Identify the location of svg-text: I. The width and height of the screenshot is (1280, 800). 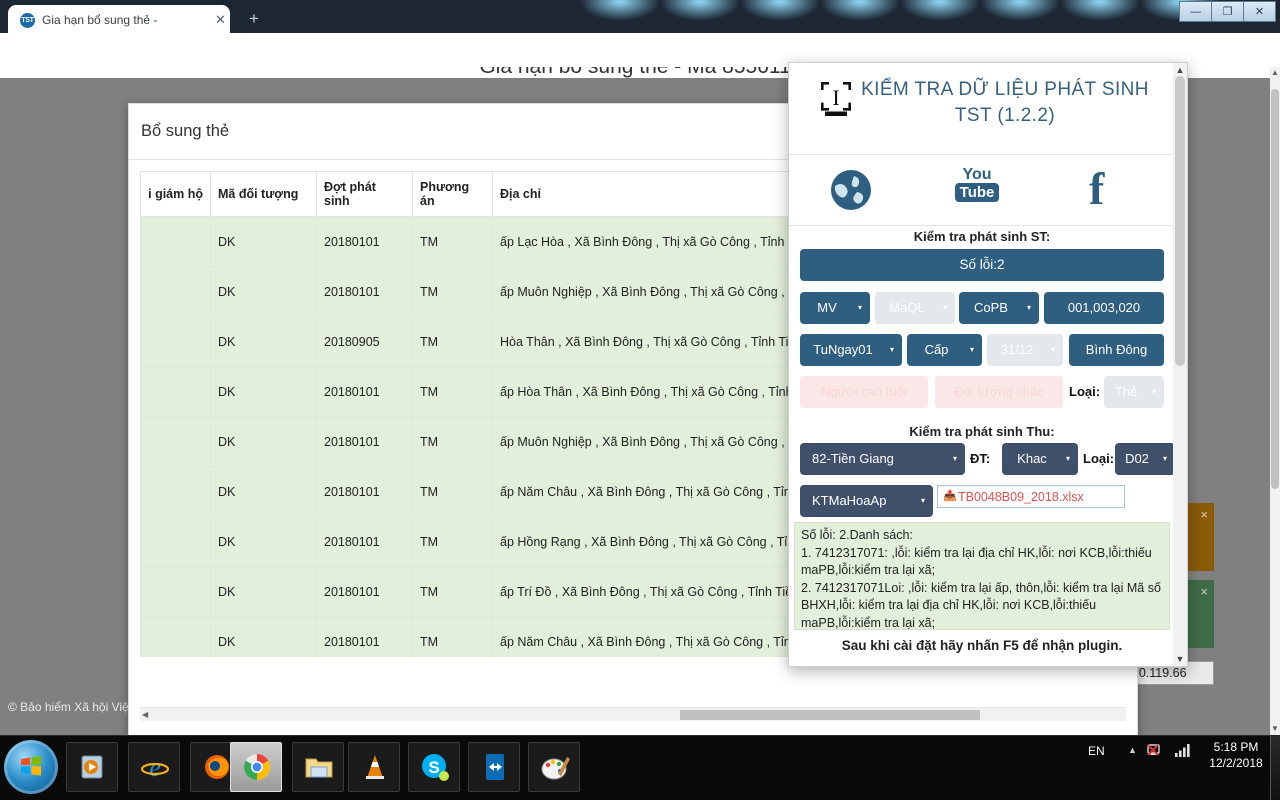
(835, 97).